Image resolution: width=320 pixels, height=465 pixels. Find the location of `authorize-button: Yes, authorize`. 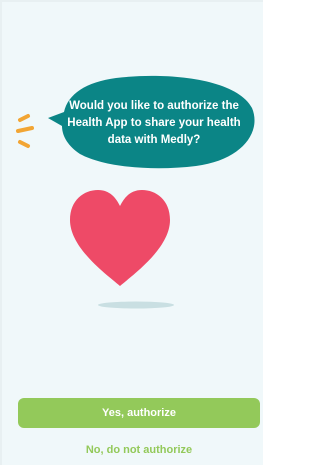

authorize-button: Yes, authorize is located at coordinates (139, 413).